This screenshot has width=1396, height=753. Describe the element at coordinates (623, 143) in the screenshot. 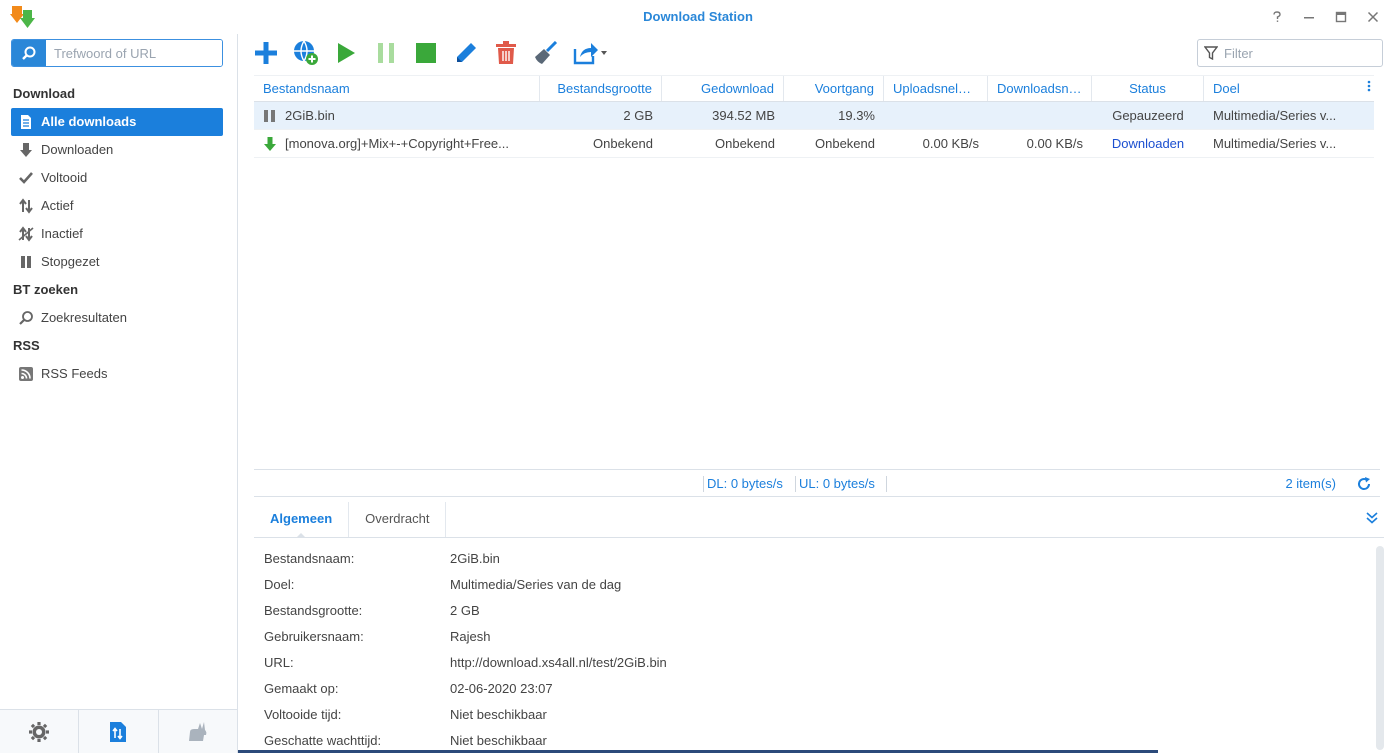

I see `file-size: Onbekend` at that location.